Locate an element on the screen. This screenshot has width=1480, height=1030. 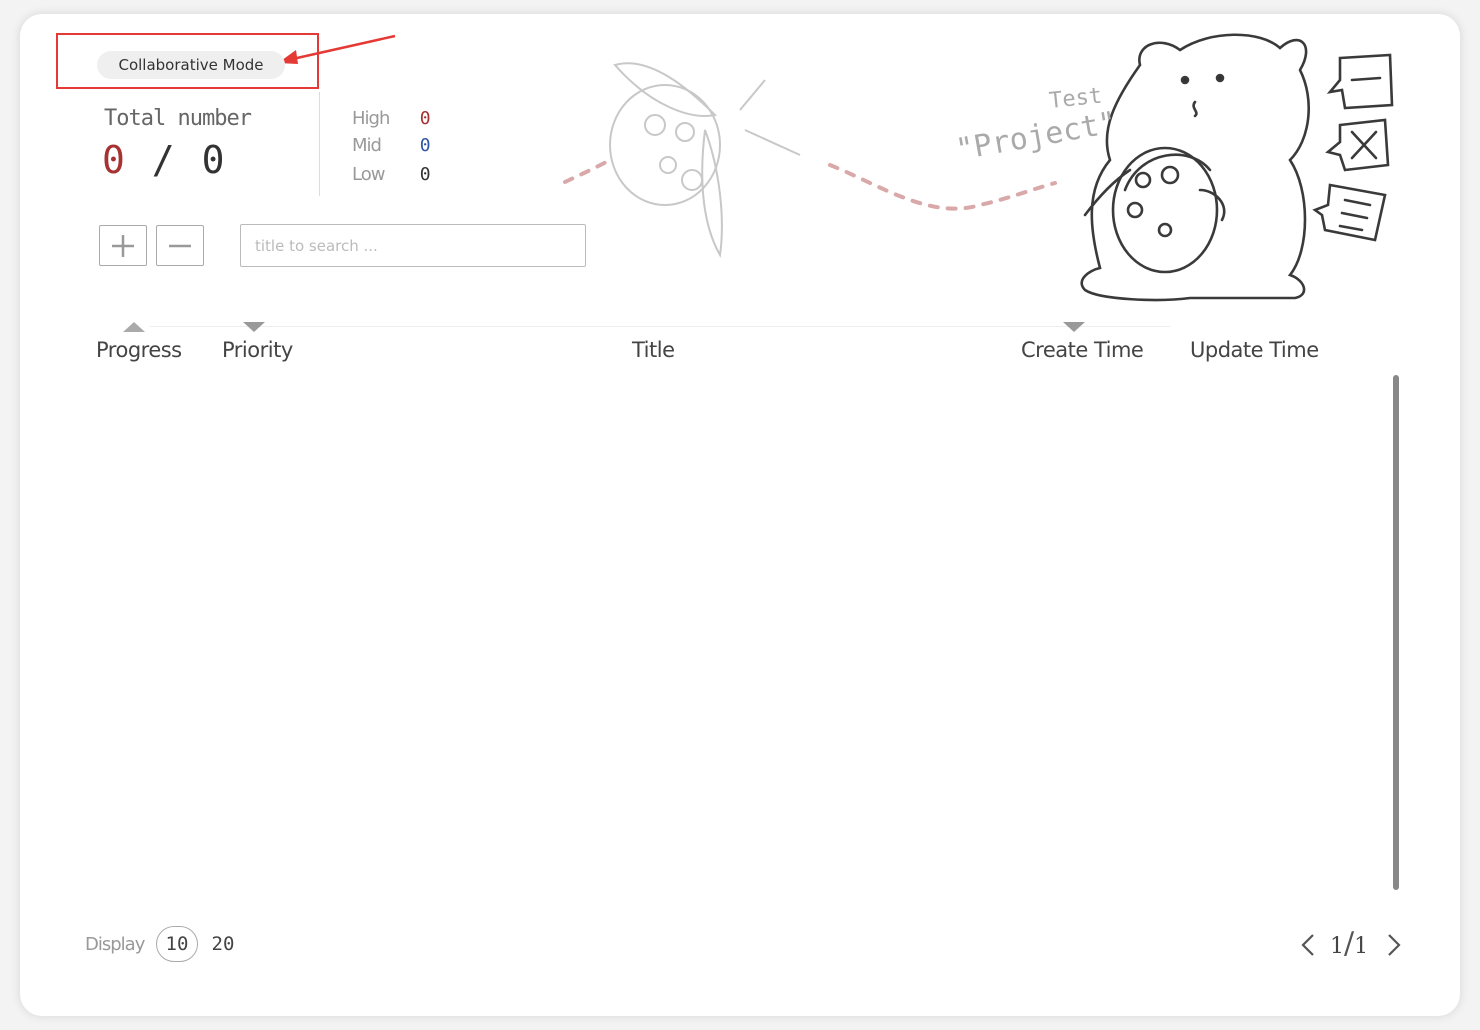
next-page-icon is located at coordinates (1394, 945).